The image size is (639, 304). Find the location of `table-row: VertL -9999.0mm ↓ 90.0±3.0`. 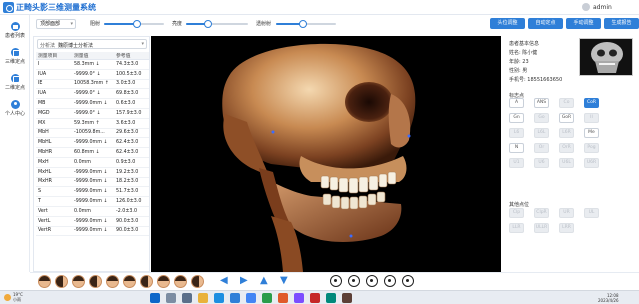

table-row: VertL -9999.0mm ↓ 90.0±3.0 is located at coordinates (92, 221).